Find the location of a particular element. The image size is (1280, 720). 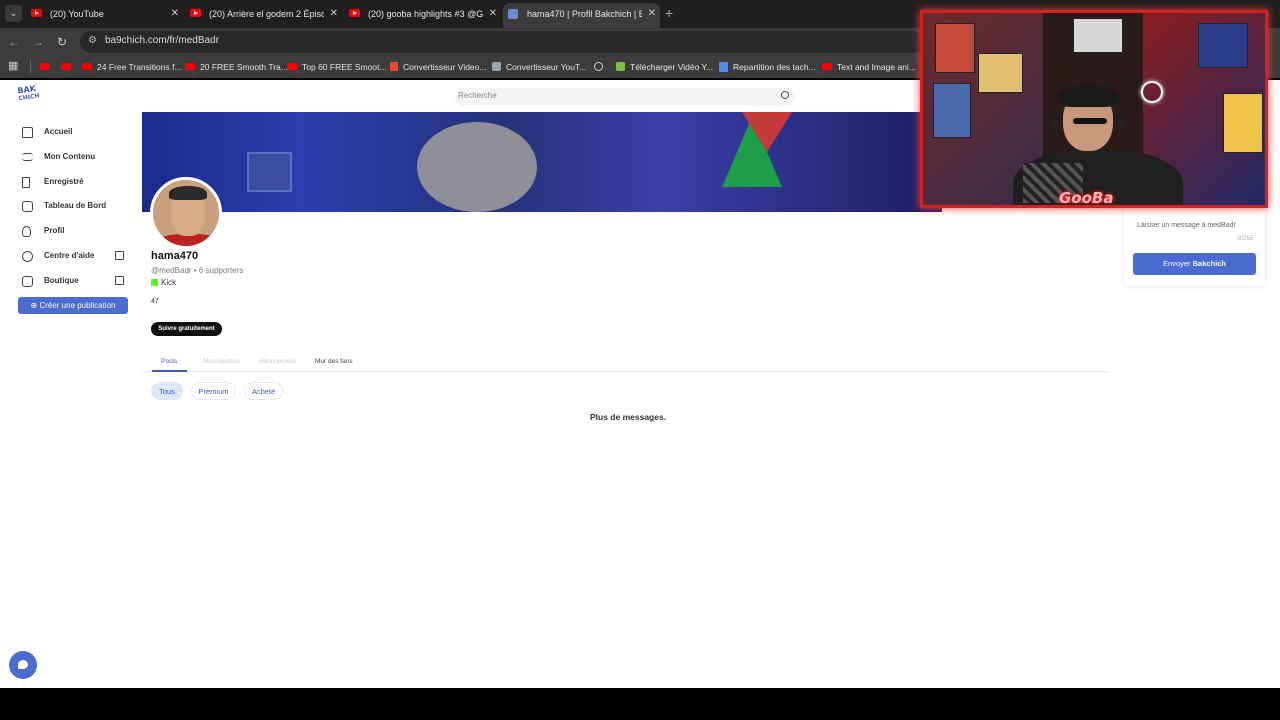

browser-tab-active: hama470 | Profil Bakchich | Bak ✕ is located at coordinates (581, 15).